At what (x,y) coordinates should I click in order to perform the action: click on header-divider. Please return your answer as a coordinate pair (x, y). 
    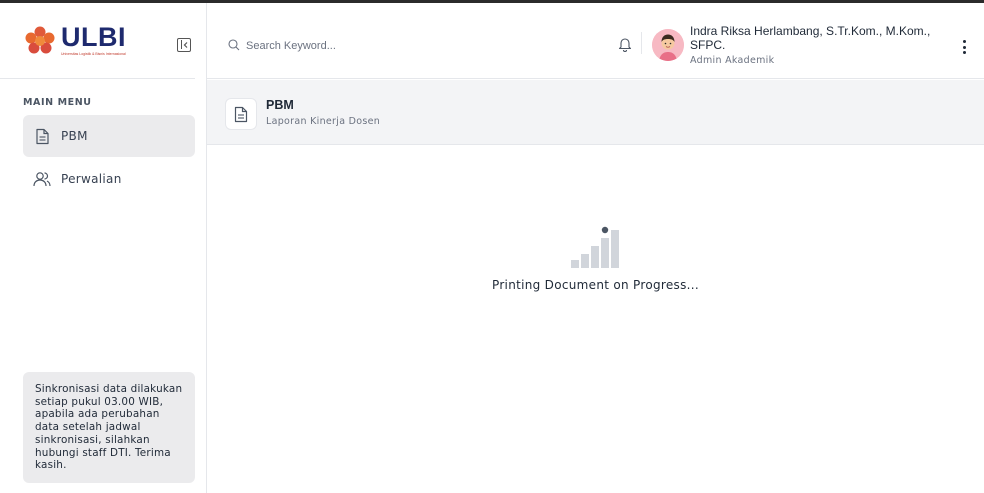
    Looking at the image, I should click on (641, 43).